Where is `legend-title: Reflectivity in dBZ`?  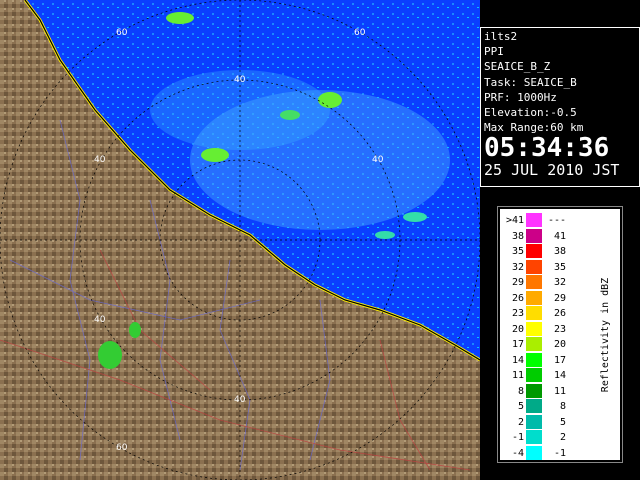
legend-title: Reflectivity in dBZ is located at coordinates (605, 335).